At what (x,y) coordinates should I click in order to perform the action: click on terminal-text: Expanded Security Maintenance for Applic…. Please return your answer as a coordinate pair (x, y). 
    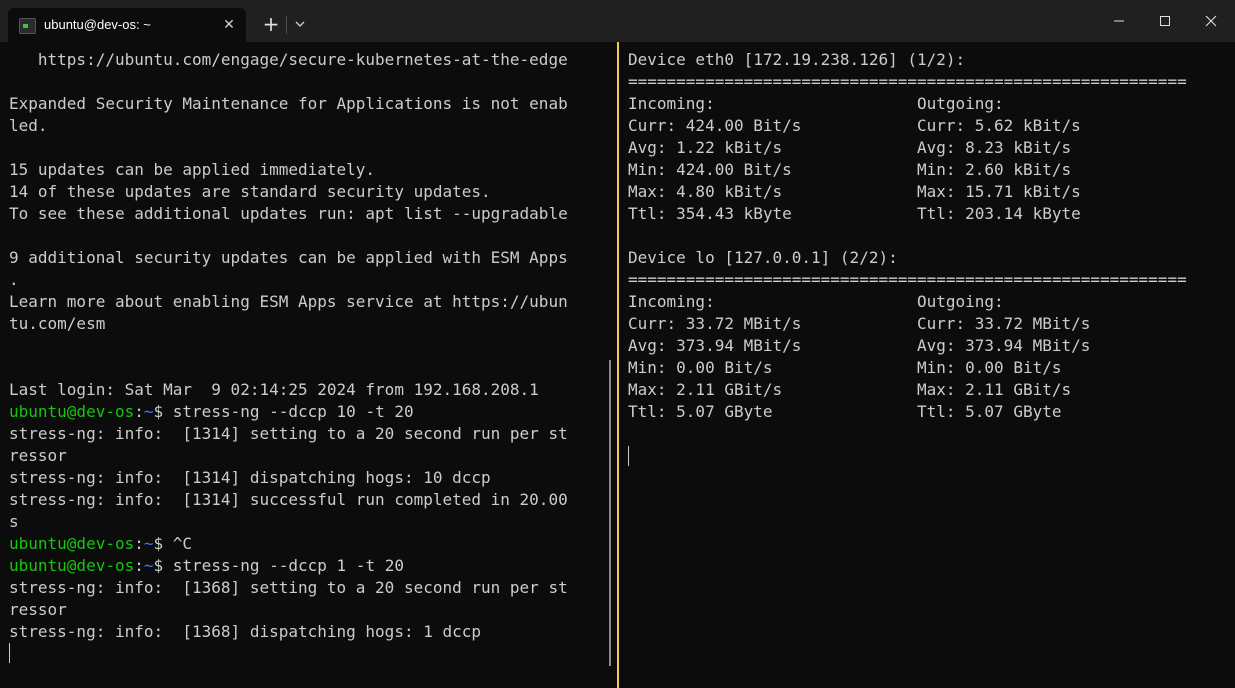
    Looking at the image, I should click on (288, 103).